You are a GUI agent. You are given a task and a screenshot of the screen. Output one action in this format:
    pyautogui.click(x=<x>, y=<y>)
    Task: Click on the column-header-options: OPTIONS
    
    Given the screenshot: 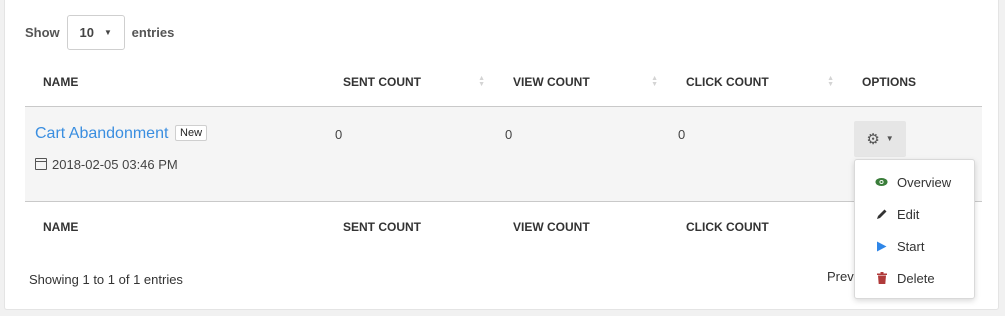 What is the action you would take?
    pyautogui.click(x=913, y=82)
    